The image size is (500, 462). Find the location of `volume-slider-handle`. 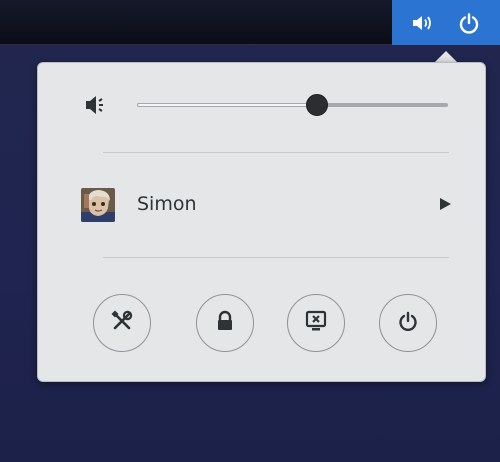

volume-slider-handle is located at coordinates (317, 105).